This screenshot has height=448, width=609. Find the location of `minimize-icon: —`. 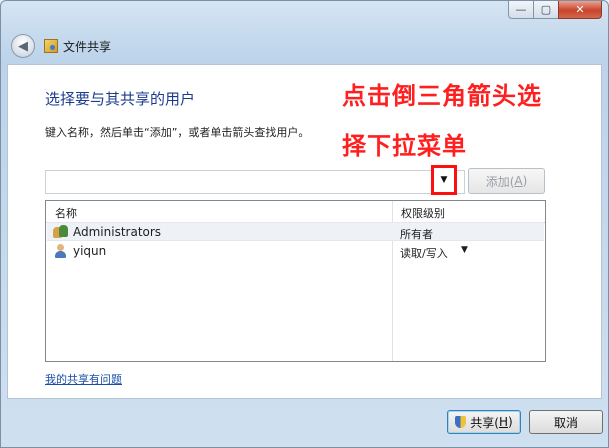

minimize-icon: — is located at coordinates (521, 9).